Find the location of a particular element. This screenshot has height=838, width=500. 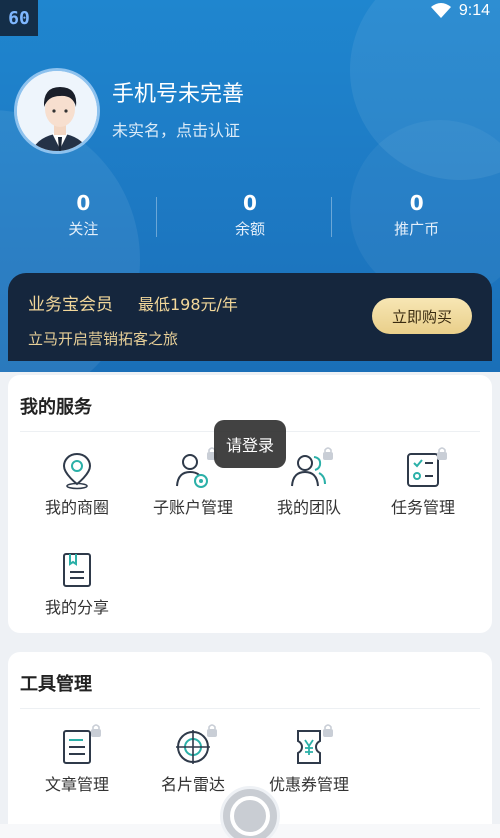

membership-subtitle: 立马开启营销拓客之旅 is located at coordinates (103, 339).